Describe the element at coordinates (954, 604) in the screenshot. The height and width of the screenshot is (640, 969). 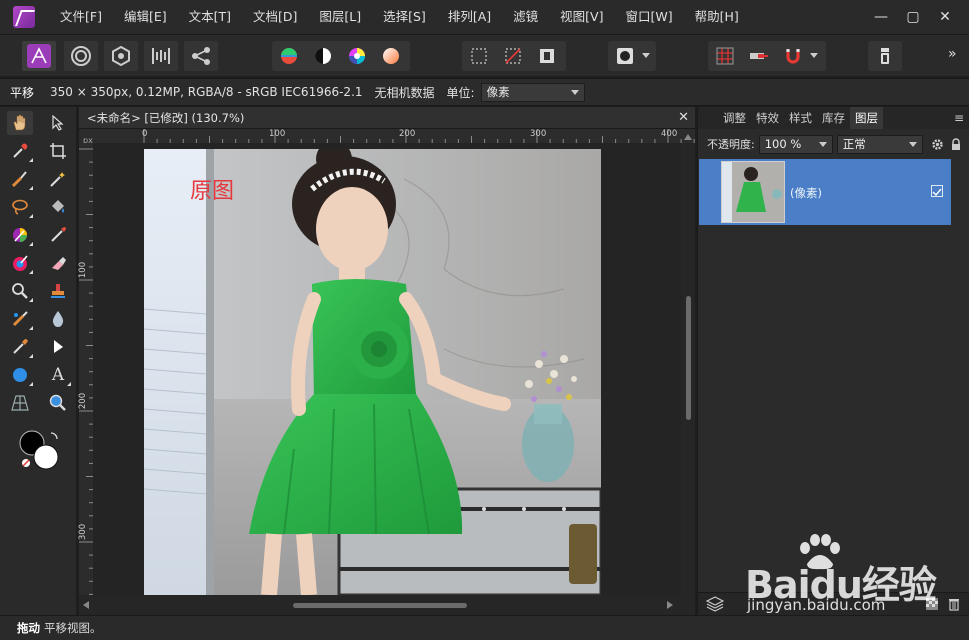
I see `trash-icon` at that location.